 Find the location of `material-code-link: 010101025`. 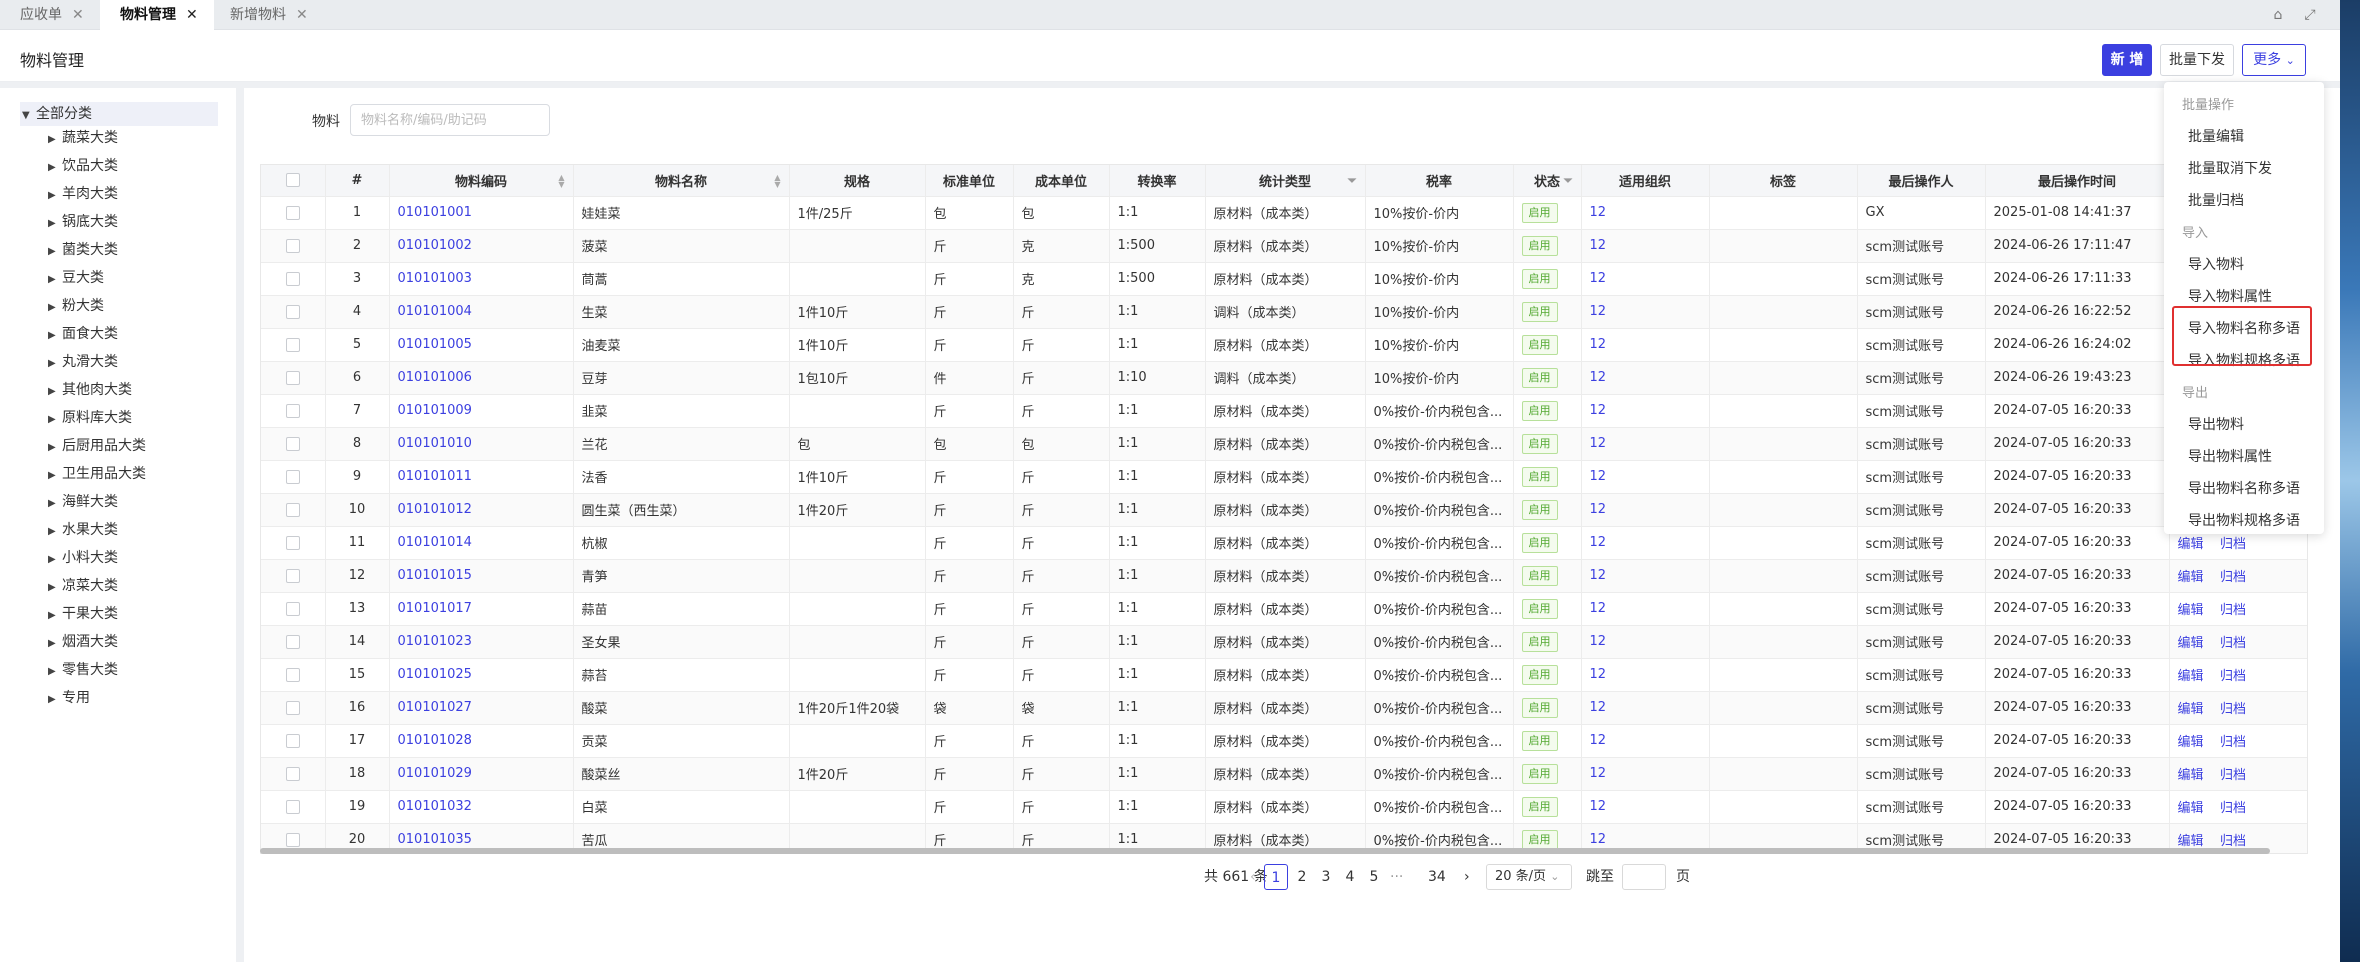

material-code-link: 010101025 is located at coordinates (435, 674).